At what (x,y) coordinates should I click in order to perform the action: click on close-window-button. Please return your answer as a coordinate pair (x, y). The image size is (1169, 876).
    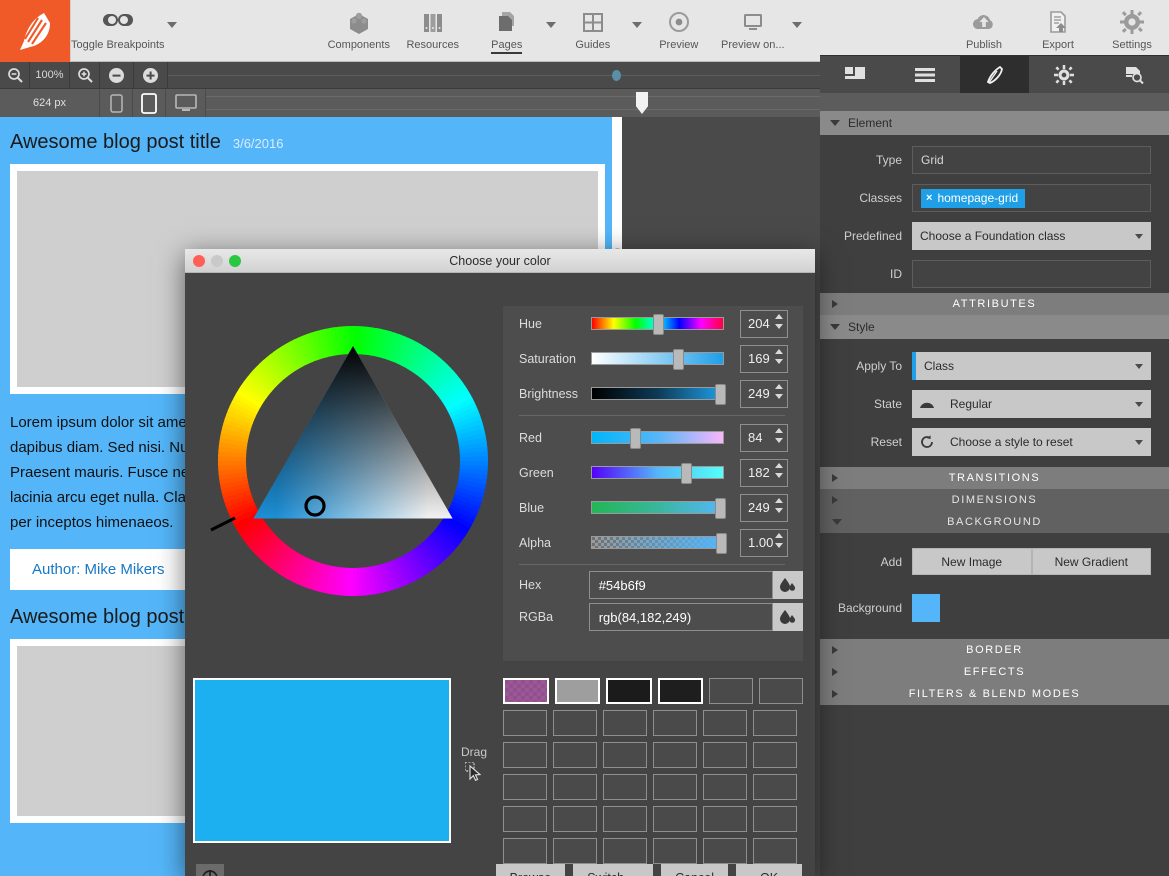
    Looking at the image, I should click on (199, 261).